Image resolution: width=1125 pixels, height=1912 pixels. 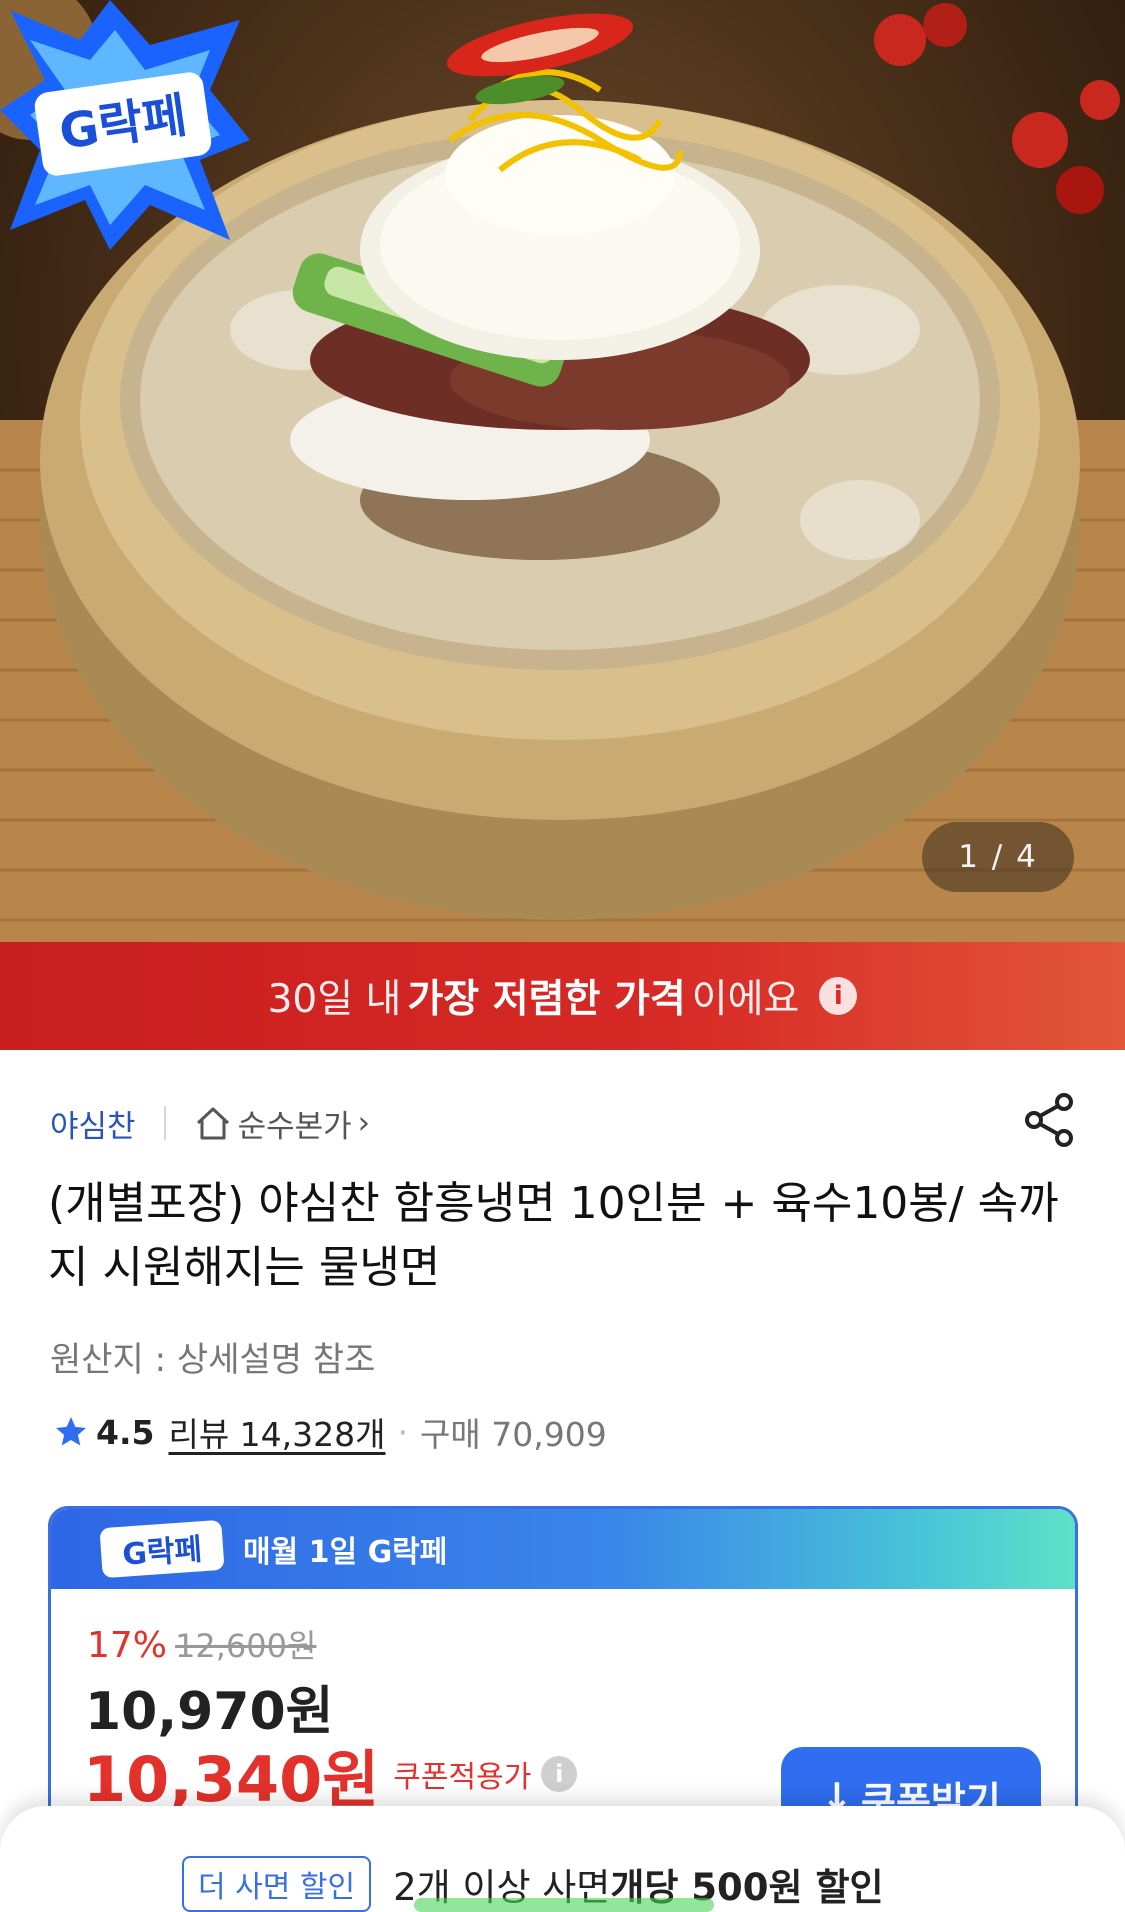 I want to click on banner-text-prefix: 30일 내, so click(x=334, y=999).